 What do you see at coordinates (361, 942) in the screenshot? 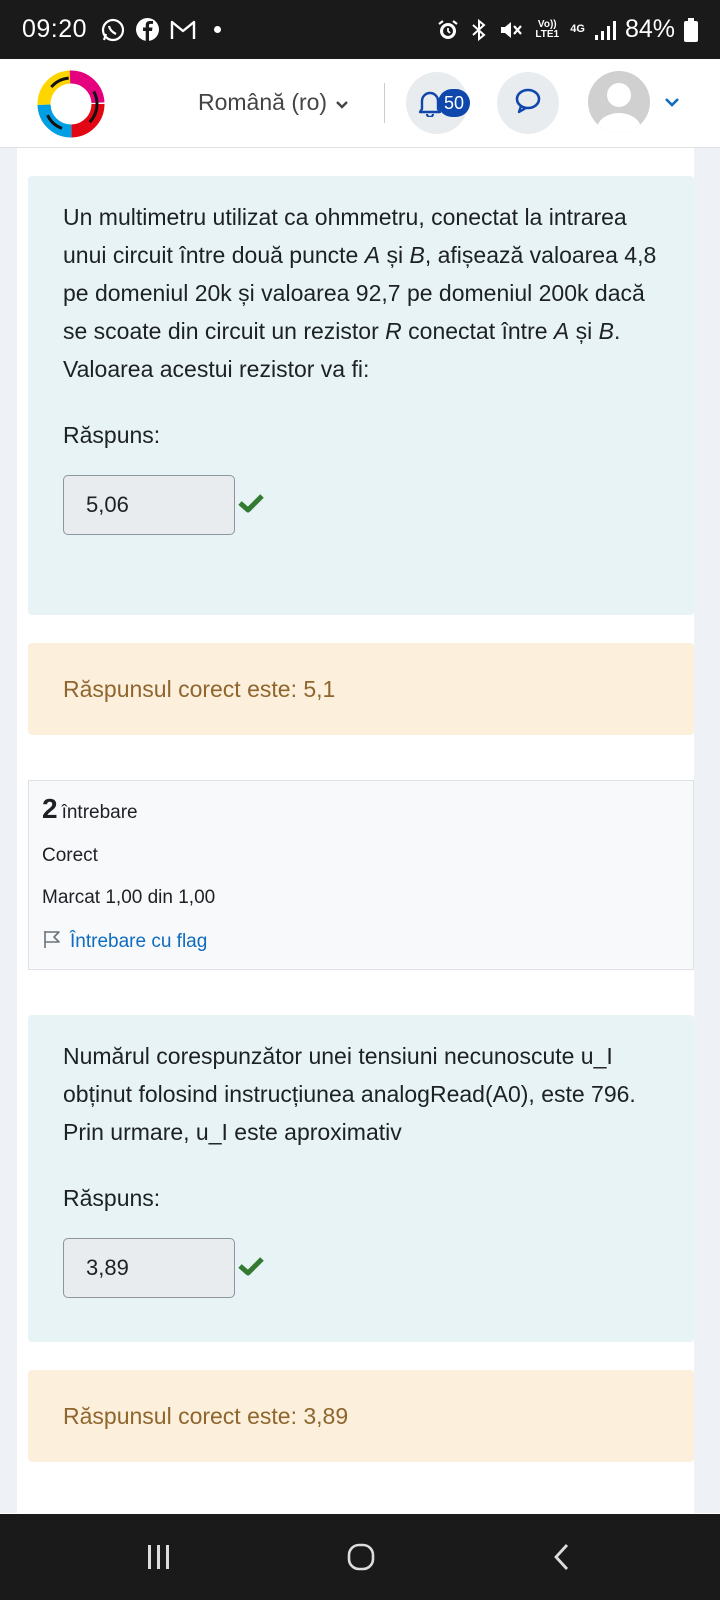
I see `flag-question-link: Întrebare cu flag` at bounding box center [361, 942].